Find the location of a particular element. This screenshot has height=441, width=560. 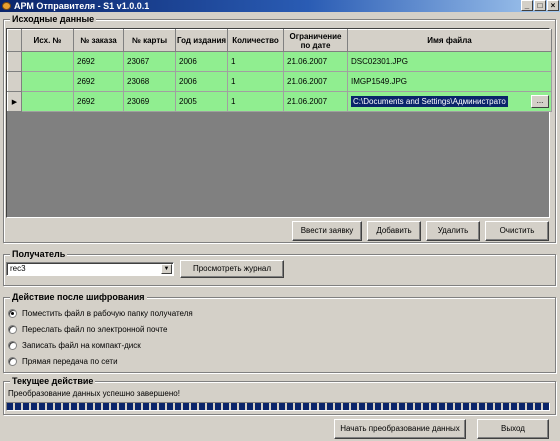

title-bar: АРМ Отправителя - S1 v1.0.0.1 _ □ × is located at coordinates (280, 6).